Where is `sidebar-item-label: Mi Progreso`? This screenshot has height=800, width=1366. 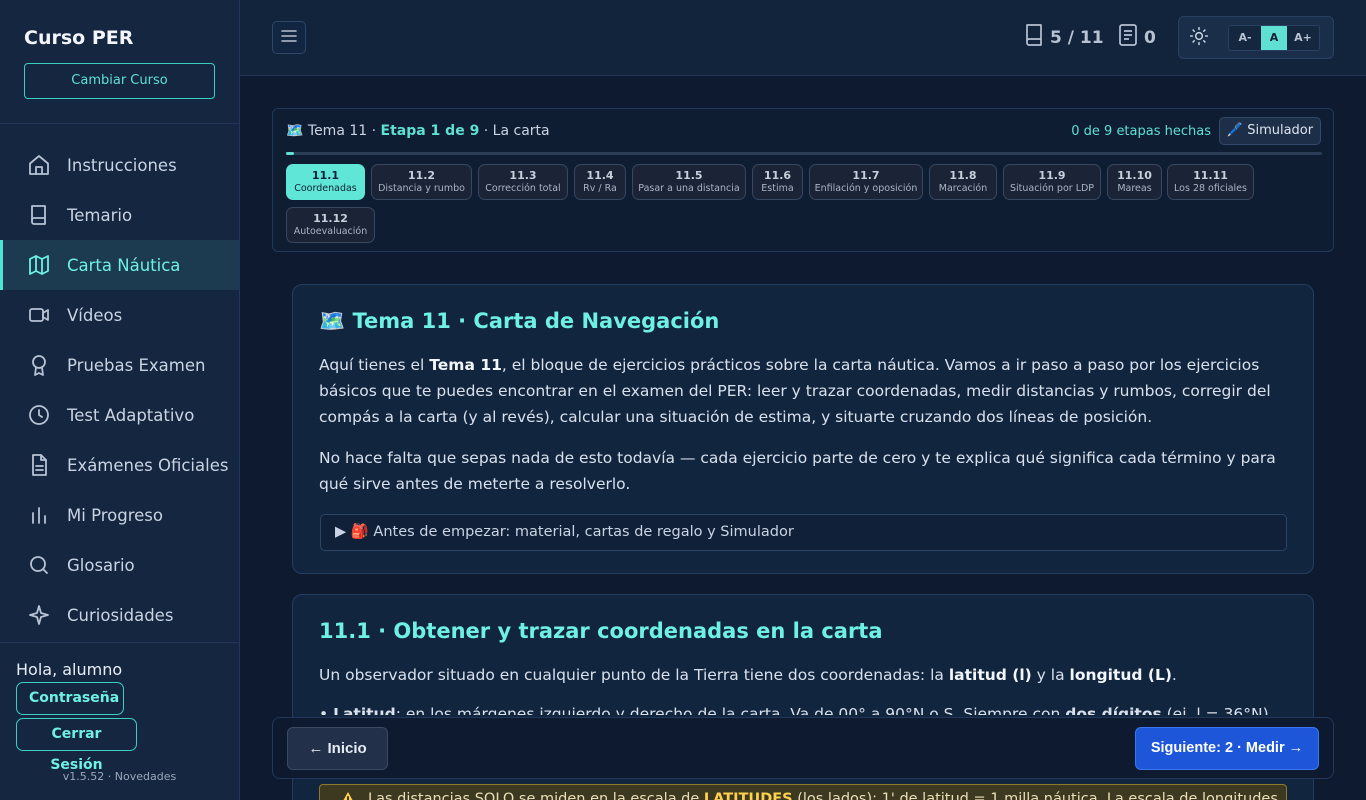
sidebar-item-label: Mi Progreso is located at coordinates (115, 515).